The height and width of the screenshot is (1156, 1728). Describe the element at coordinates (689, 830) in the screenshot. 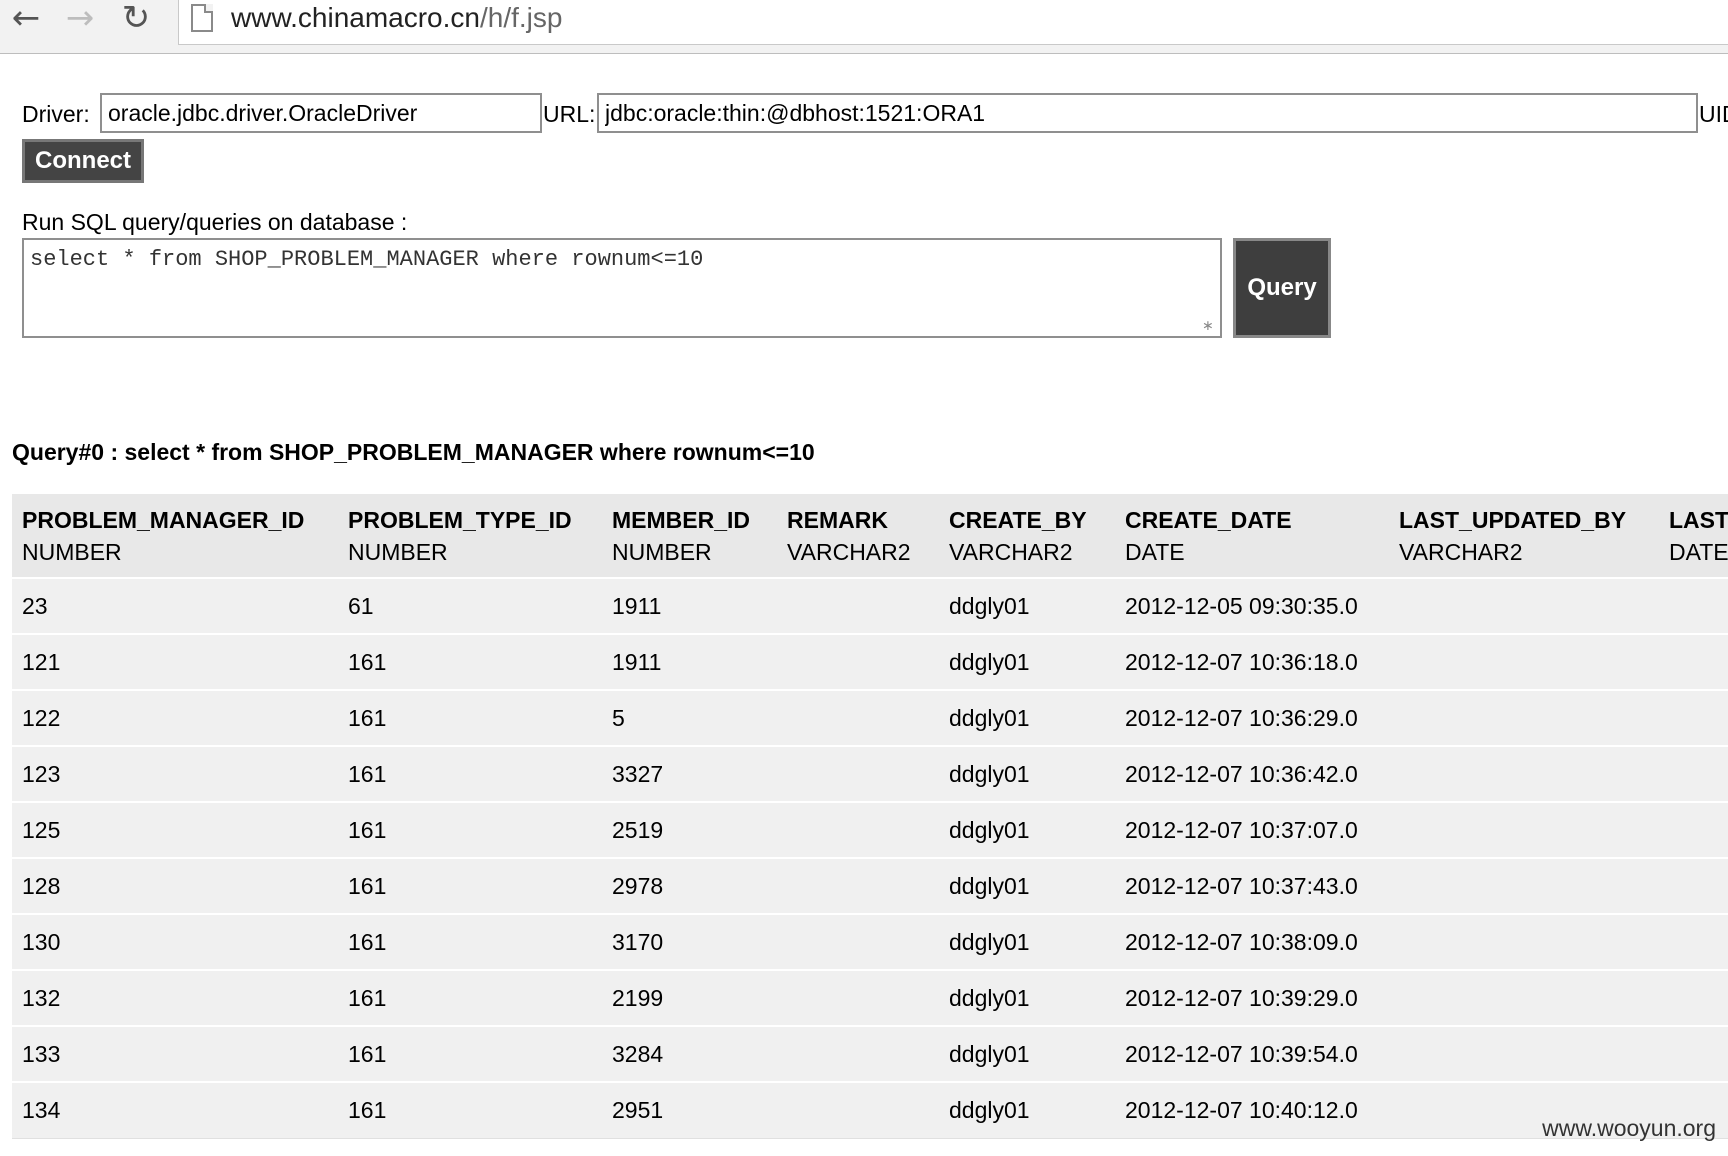

I see `table-cell: 2519` at that location.